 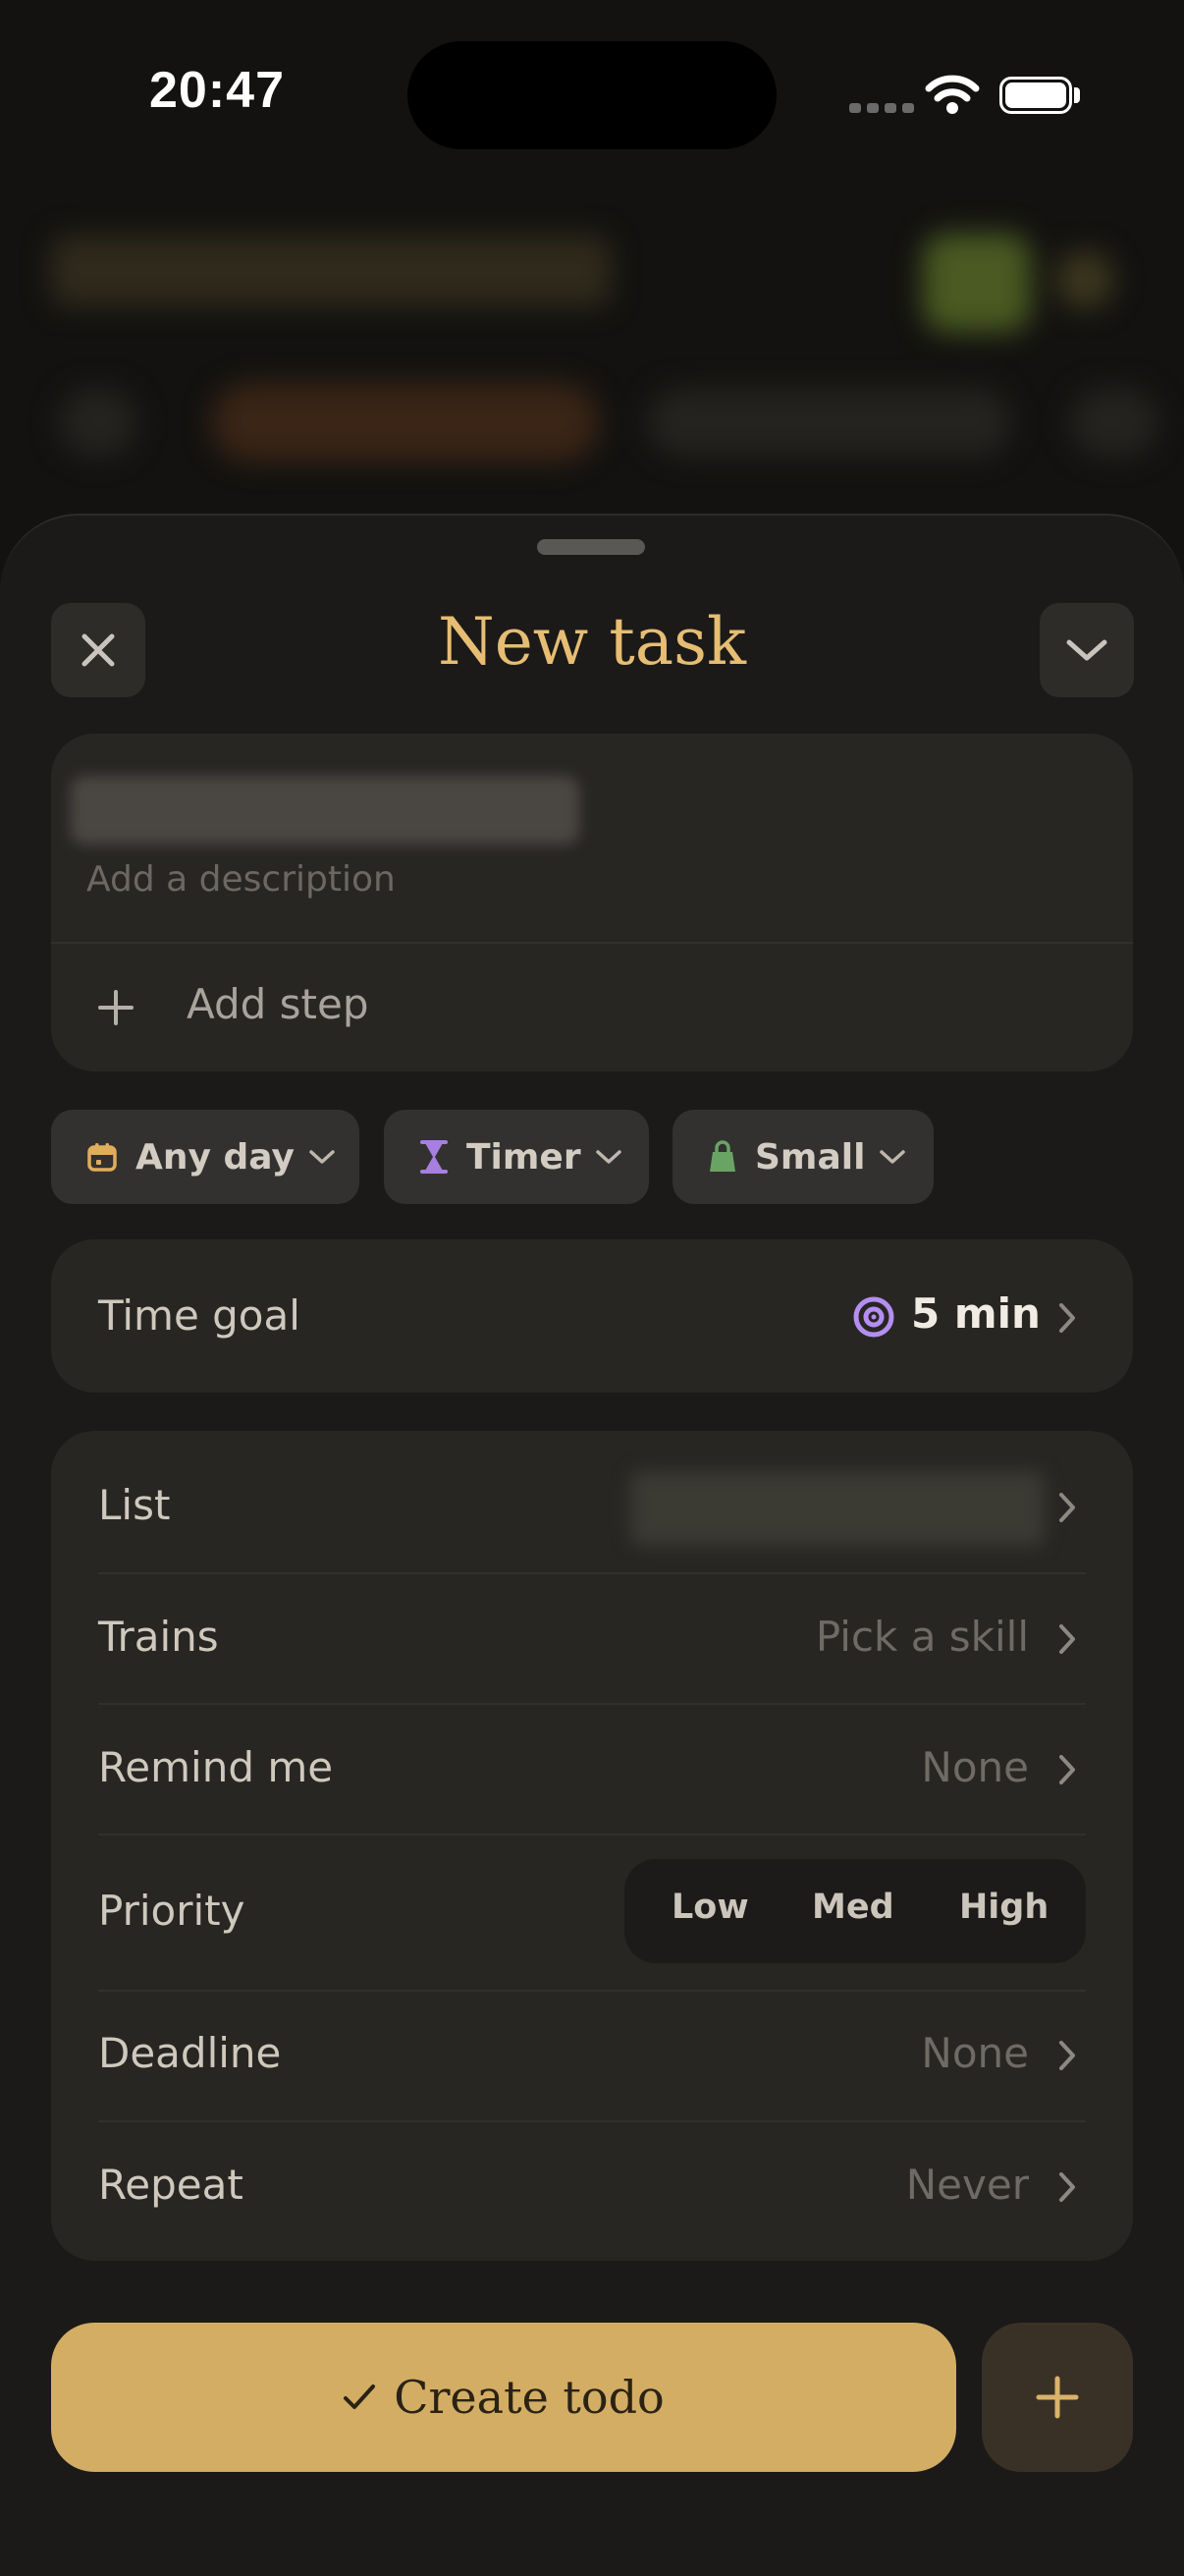 I want to click on add-step-button: Add step, so click(x=278, y=1004).